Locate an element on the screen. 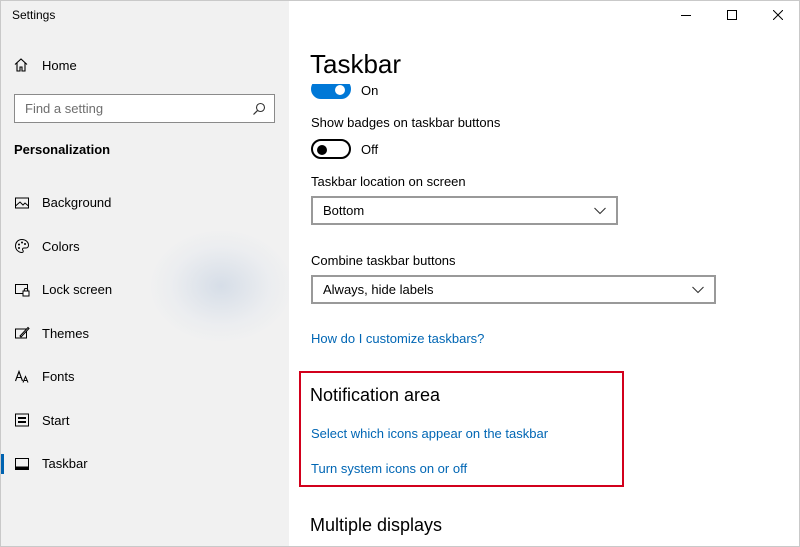 Image resolution: width=800 pixels, height=547 pixels. customize-taskbars-link: How do I customize taskbars? is located at coordinates (397, 338).